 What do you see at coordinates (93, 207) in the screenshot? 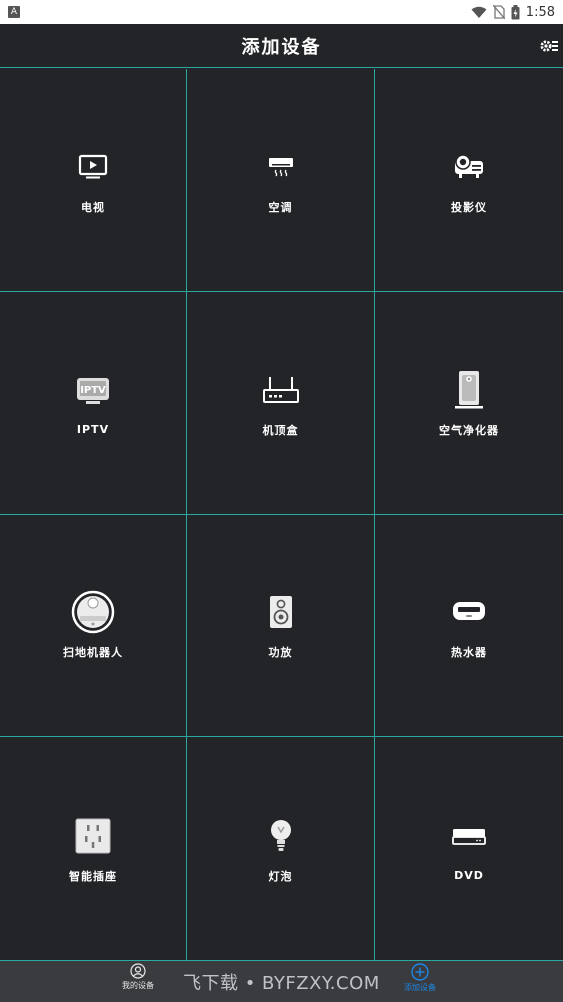
I see `device-label: 电视` at bounding box center [93, 207].